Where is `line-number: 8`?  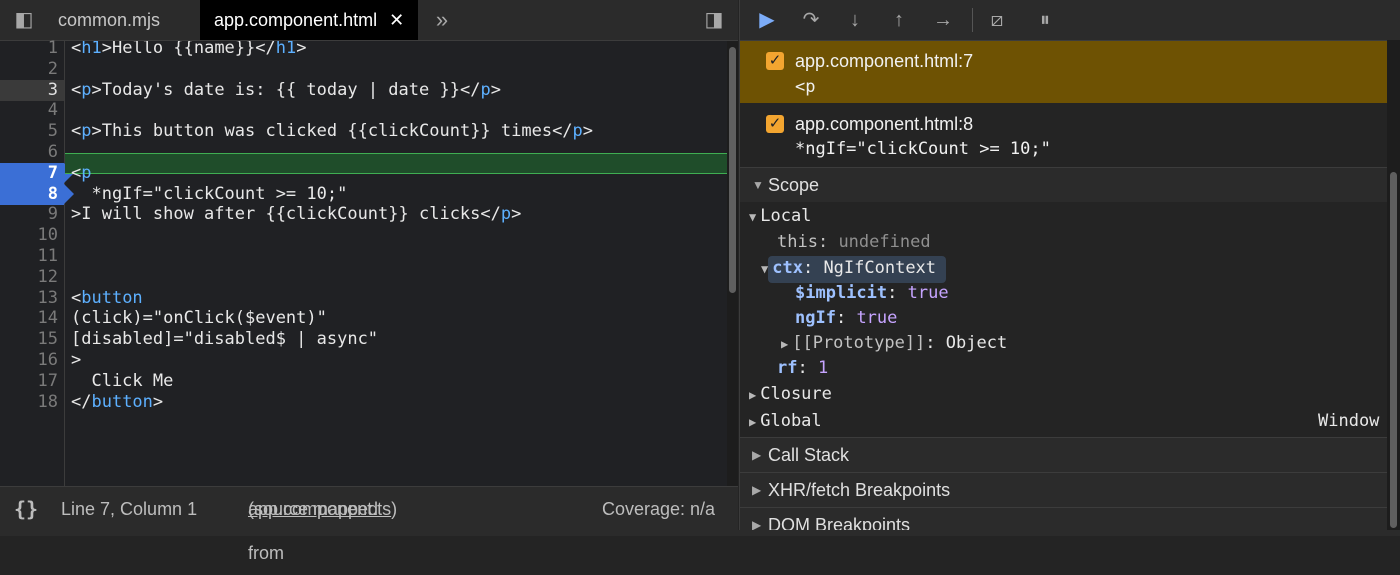 line-number: 8 is located at coordinates (37, 194).